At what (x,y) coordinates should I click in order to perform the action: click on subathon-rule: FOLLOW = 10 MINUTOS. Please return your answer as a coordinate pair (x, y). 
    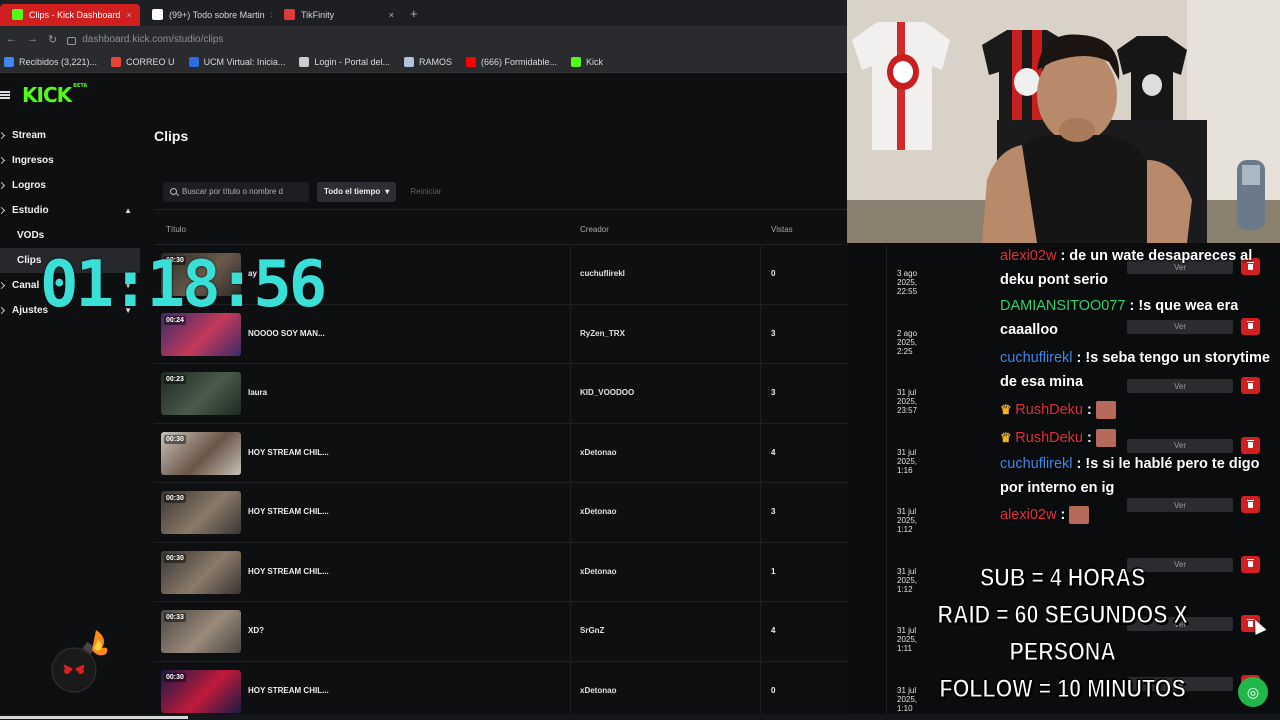
    Looking at the image, I should click on (1062, 689).